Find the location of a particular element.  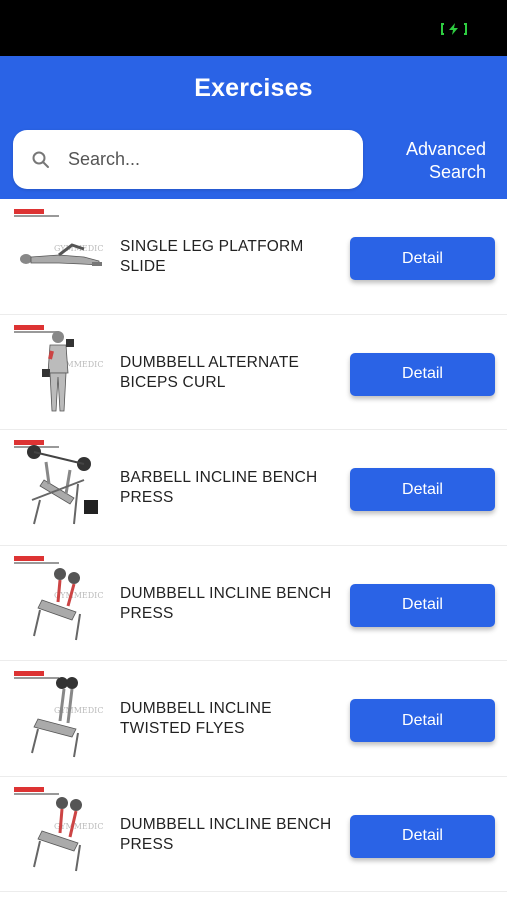

battery-charging-icon is located at coordinates (454, 29).